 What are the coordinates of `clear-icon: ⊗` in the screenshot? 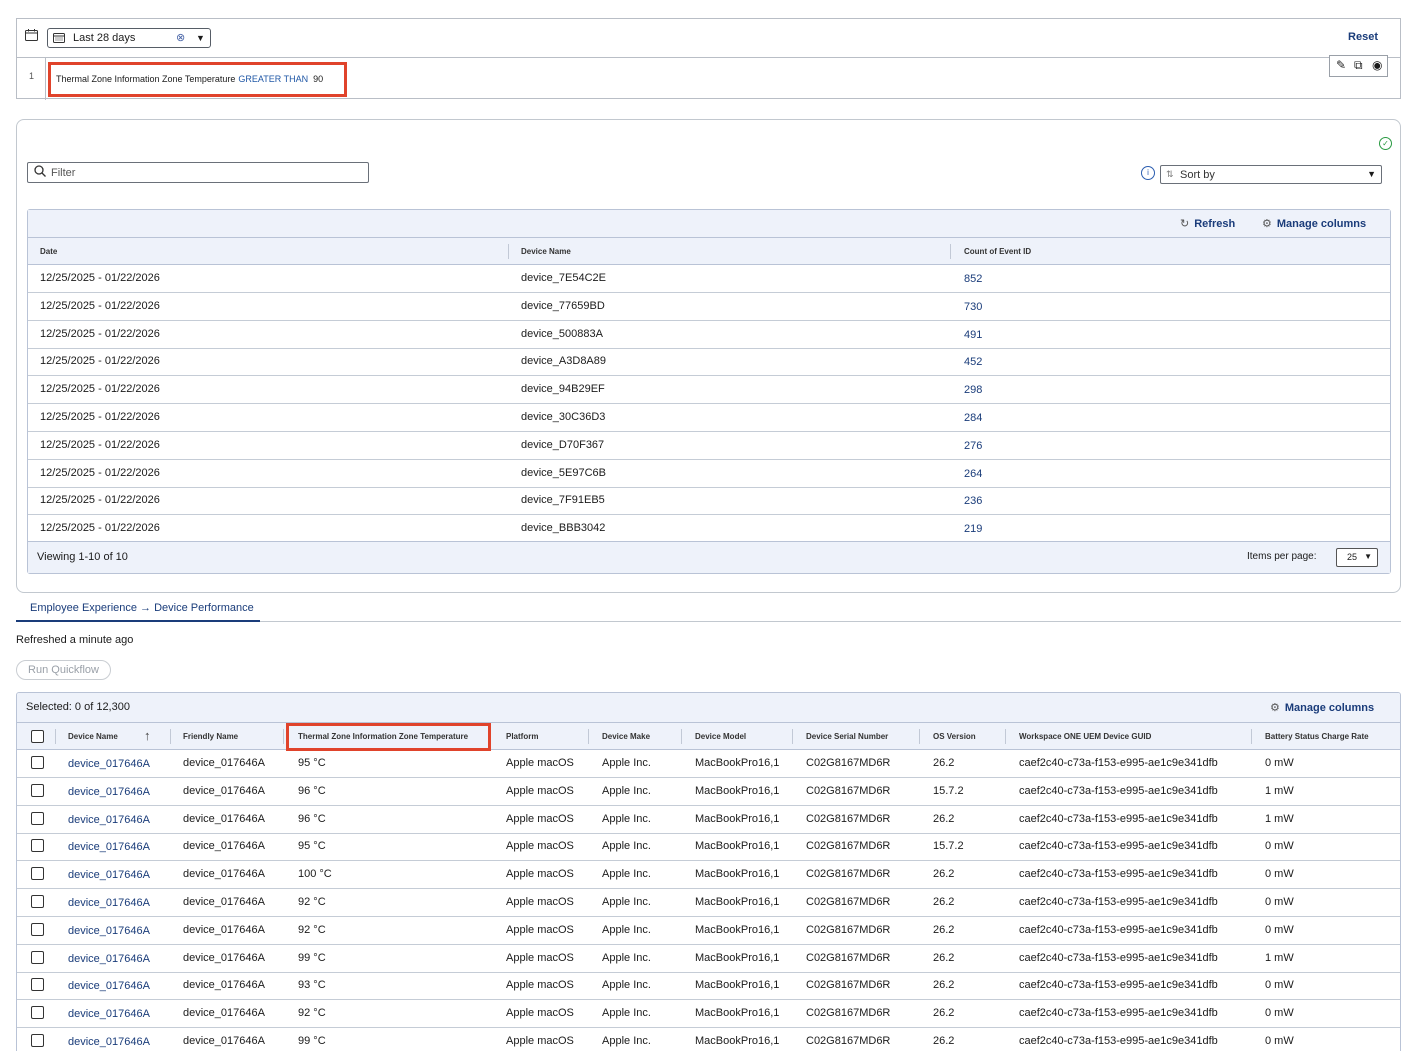 It's located at (180, 37).